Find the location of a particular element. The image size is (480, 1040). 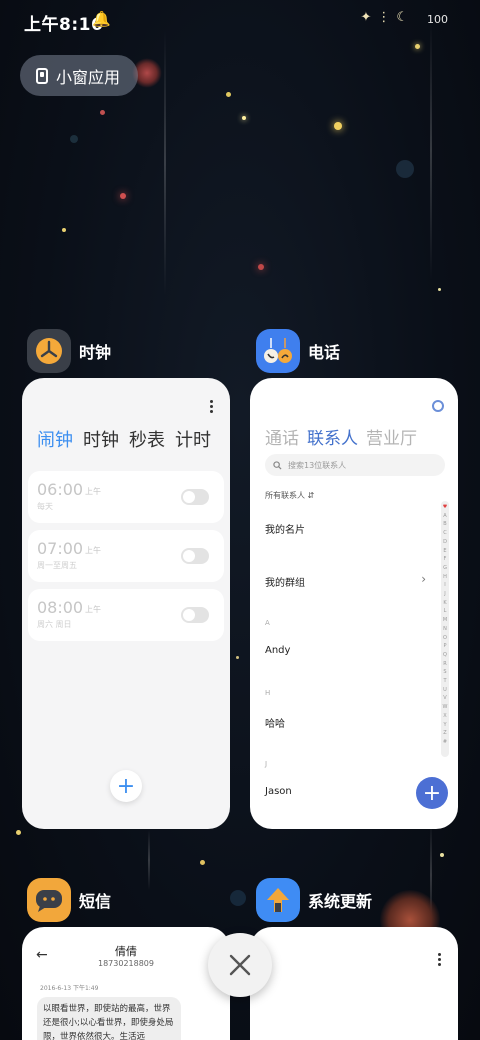

conversation-contact-name: 倩倩 is located at coordinates (126, 951).